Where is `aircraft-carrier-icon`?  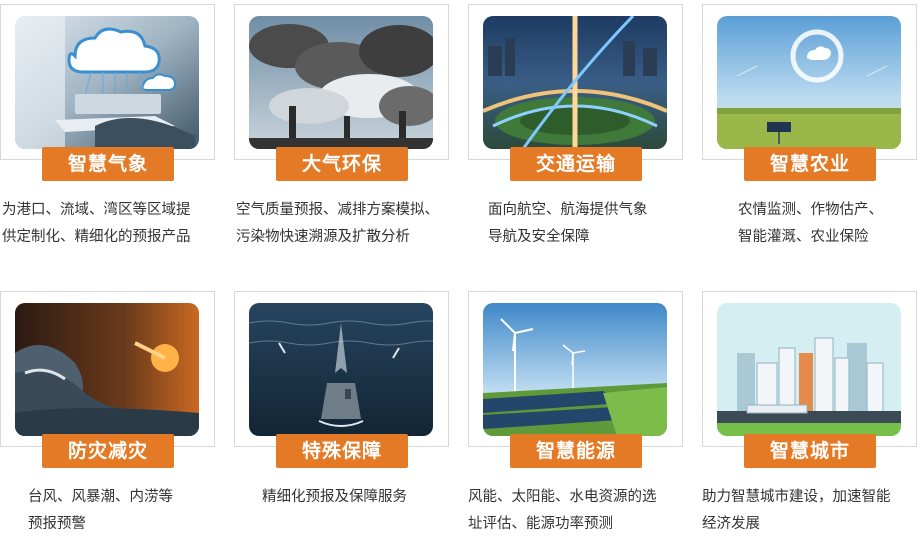 aircraft-carrier-icon is located at coordinates (341, 369).